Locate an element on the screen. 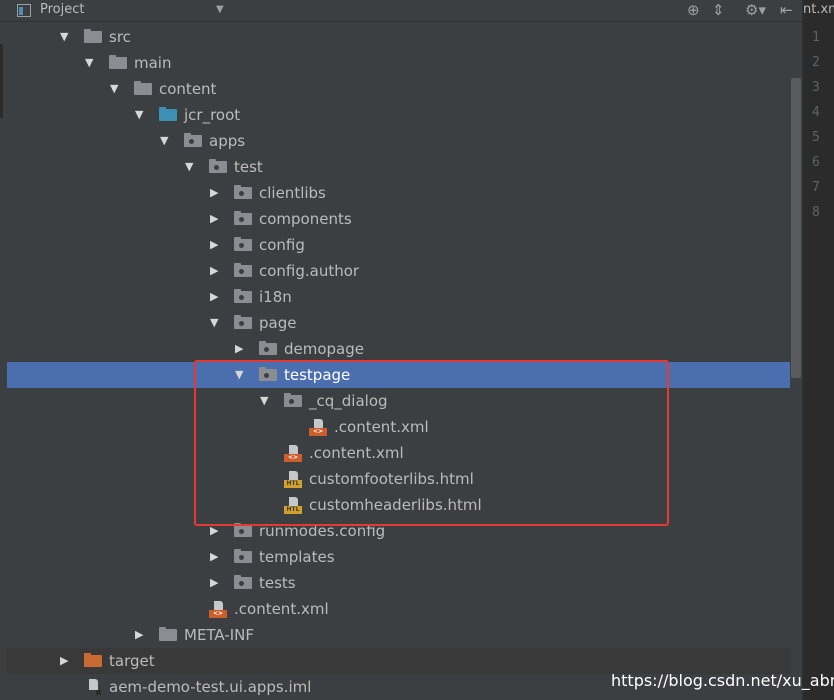 Image resolution: width=834 pixels, height=700 pixels. tree-row-apps: ▼ apps is located at coordinates (398, 141).